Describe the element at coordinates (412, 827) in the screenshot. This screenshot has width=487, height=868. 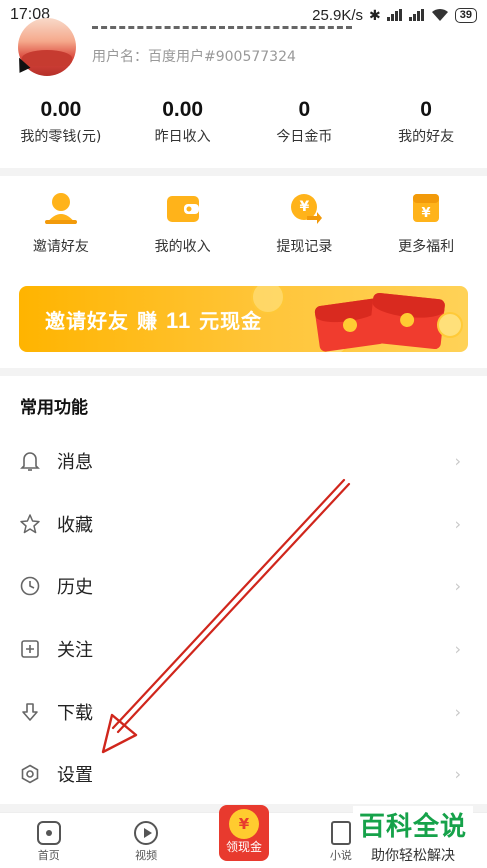
I see `watermark-title: 百科全说` at that location.